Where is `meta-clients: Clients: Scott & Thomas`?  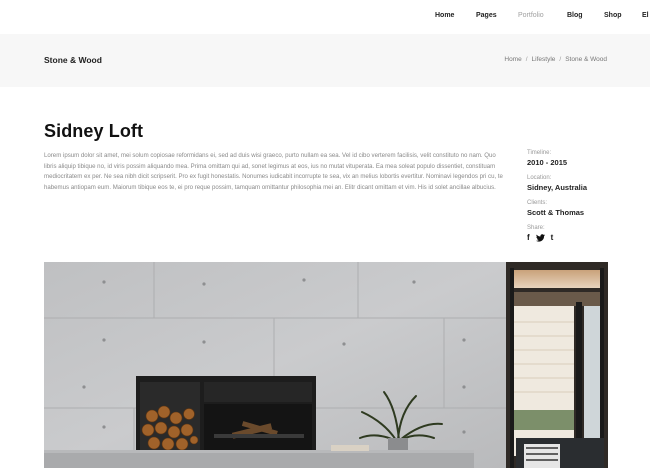
meta-clients: Clients: Scott & Thomas is located at coordinates (572, 208).